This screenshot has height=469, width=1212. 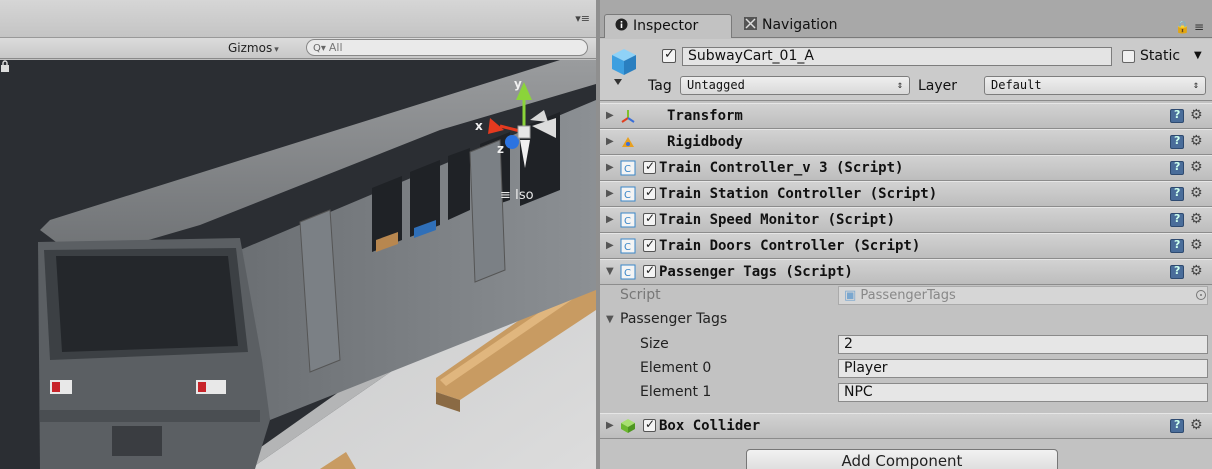 I want to click on component-title: Train Station Controller (Script), so click(x=798, y=194).